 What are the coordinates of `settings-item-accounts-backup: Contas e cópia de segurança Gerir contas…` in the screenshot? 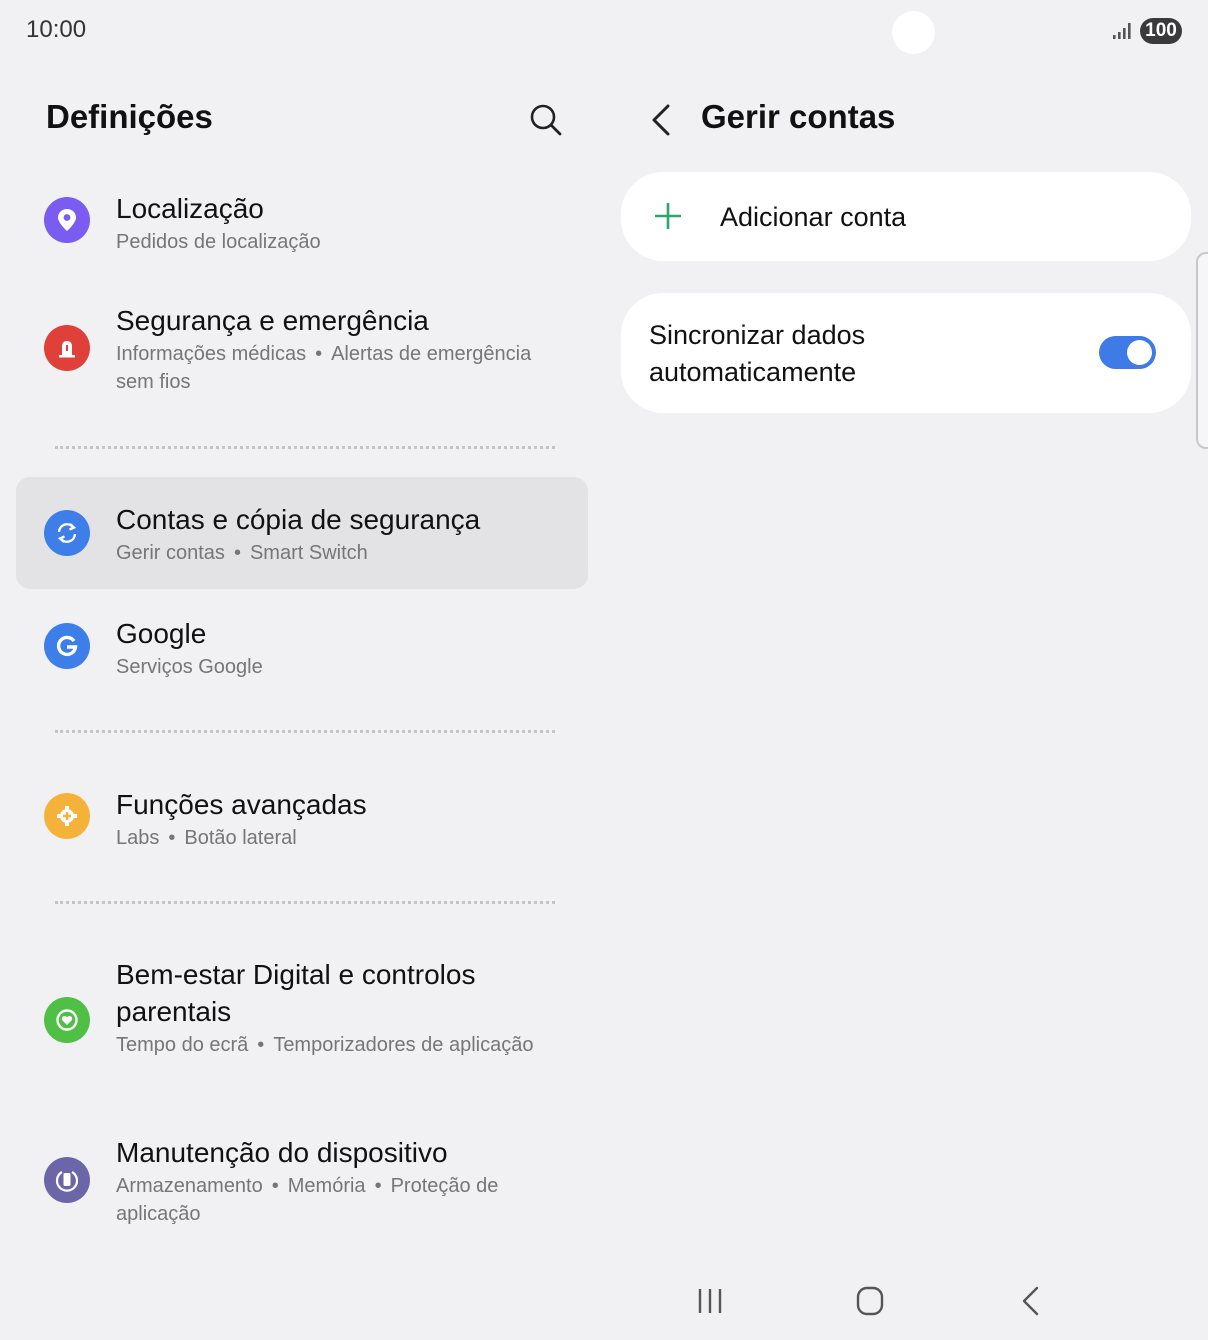 It's located at (302, 533).